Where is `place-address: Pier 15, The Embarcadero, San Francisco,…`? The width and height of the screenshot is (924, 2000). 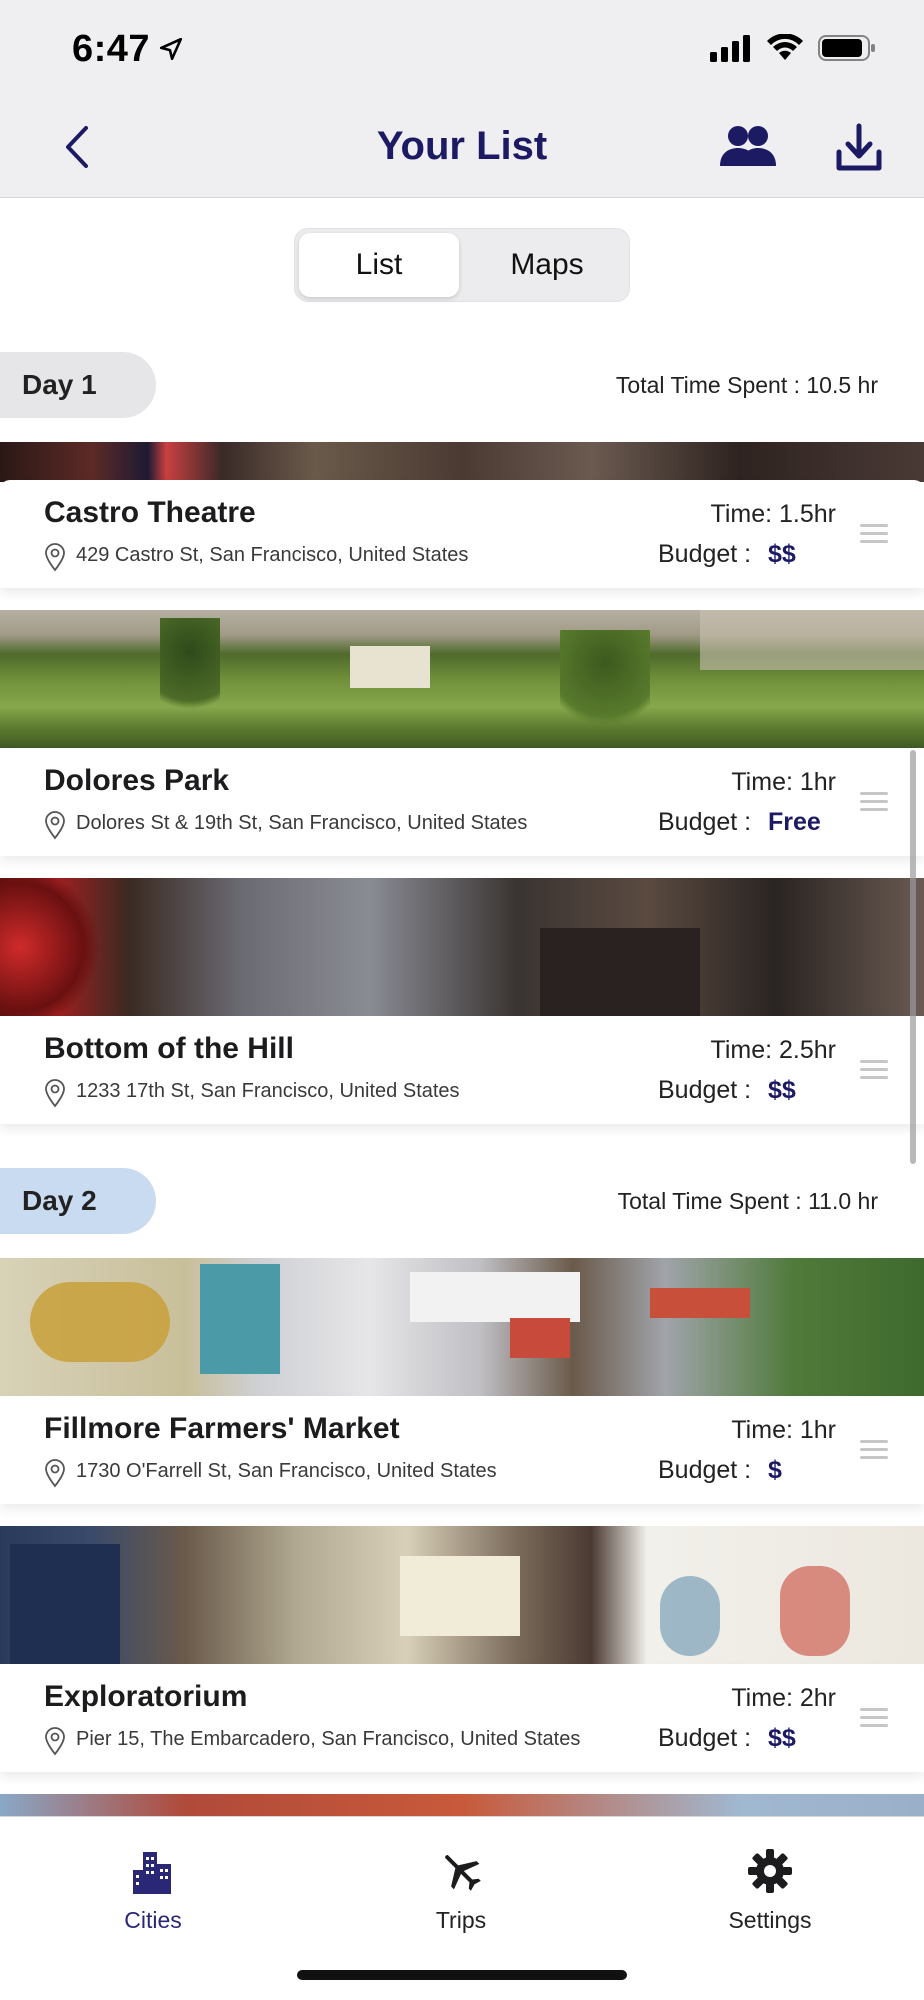 place-address: Pier 15, The Embarcadero, San Francisco,… is located at coordinates (328, 1739).